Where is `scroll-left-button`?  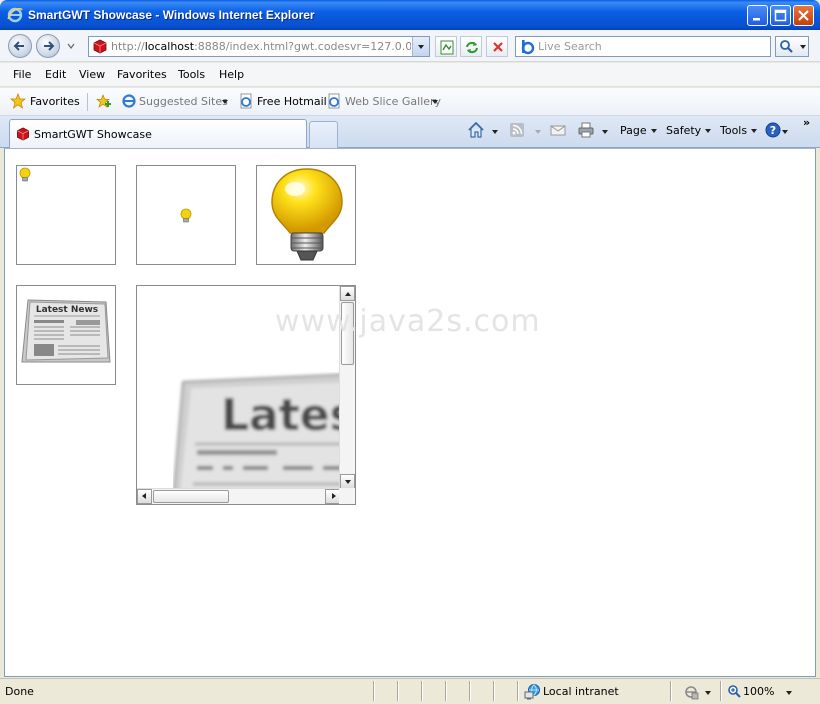 scroll-left-button is located at coordinates (144, 496).